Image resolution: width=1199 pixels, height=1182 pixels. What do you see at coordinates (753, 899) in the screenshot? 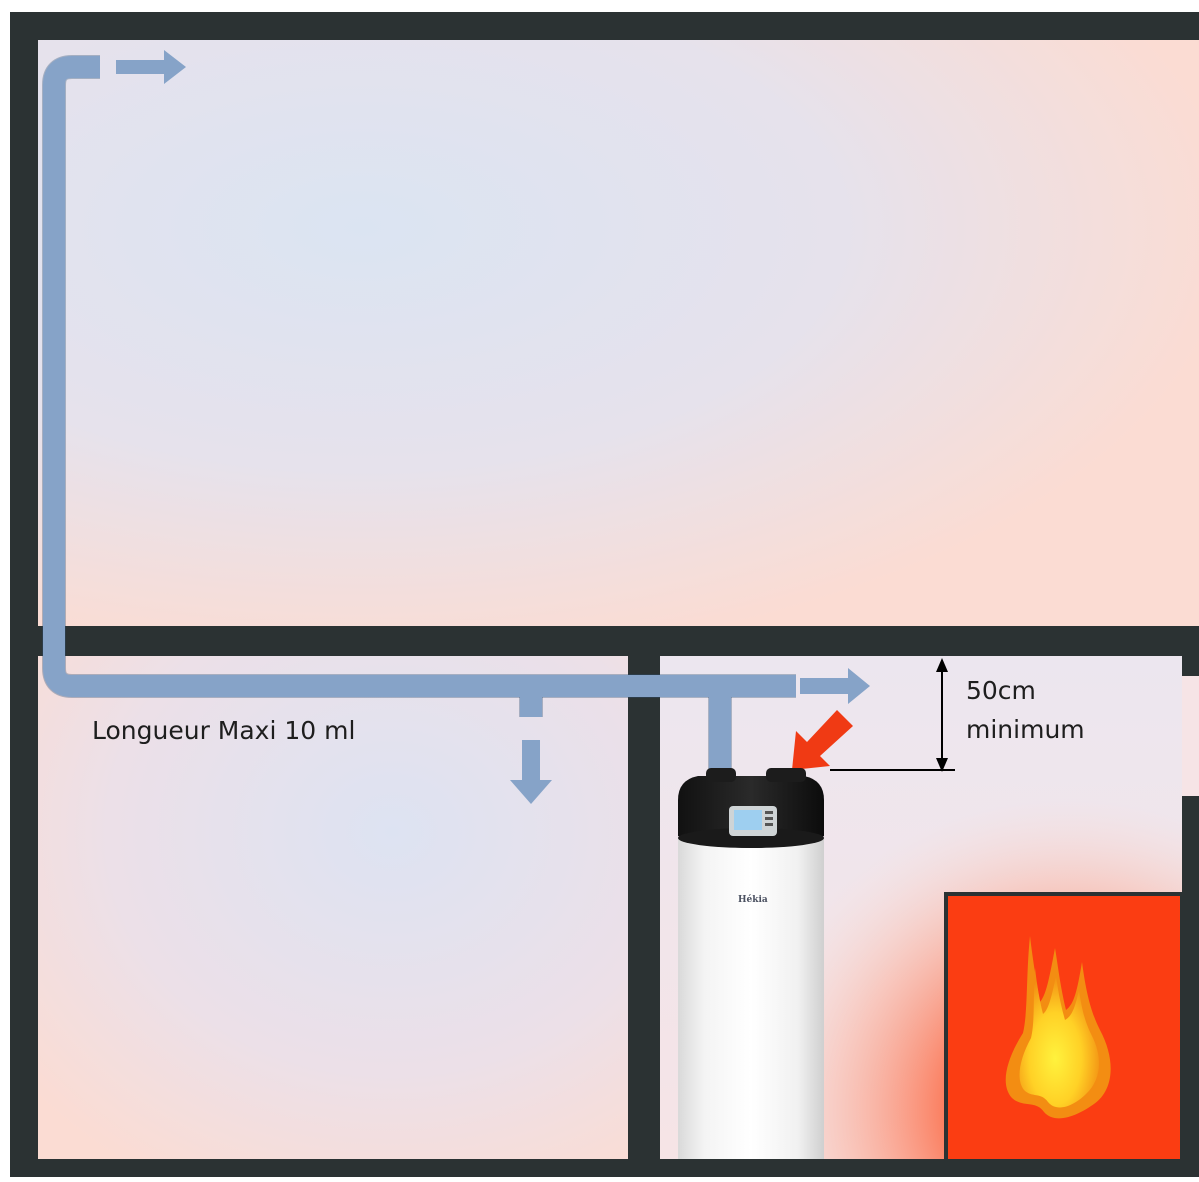
I see `brand-label: Hékia` at bounding box center [753, 899].